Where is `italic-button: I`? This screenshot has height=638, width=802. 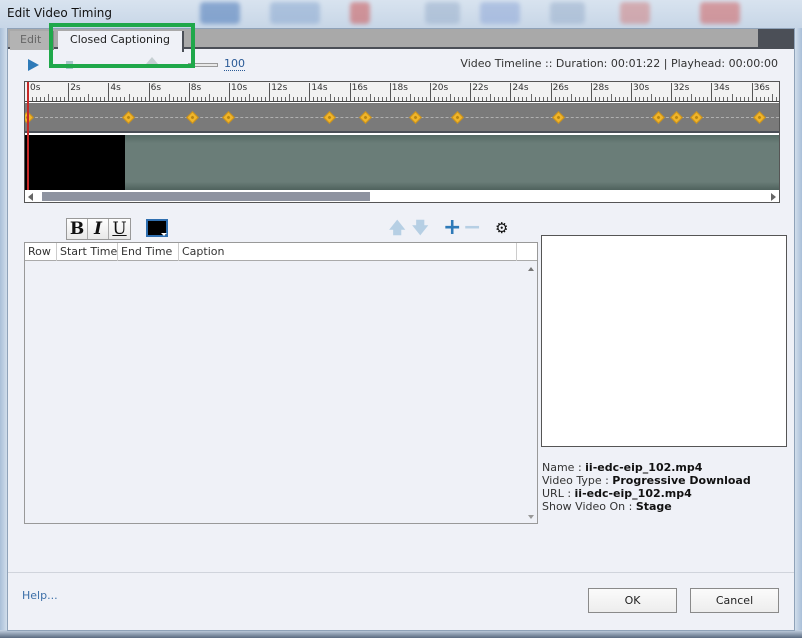
italic-button: I is located at coordinates (98, 229).